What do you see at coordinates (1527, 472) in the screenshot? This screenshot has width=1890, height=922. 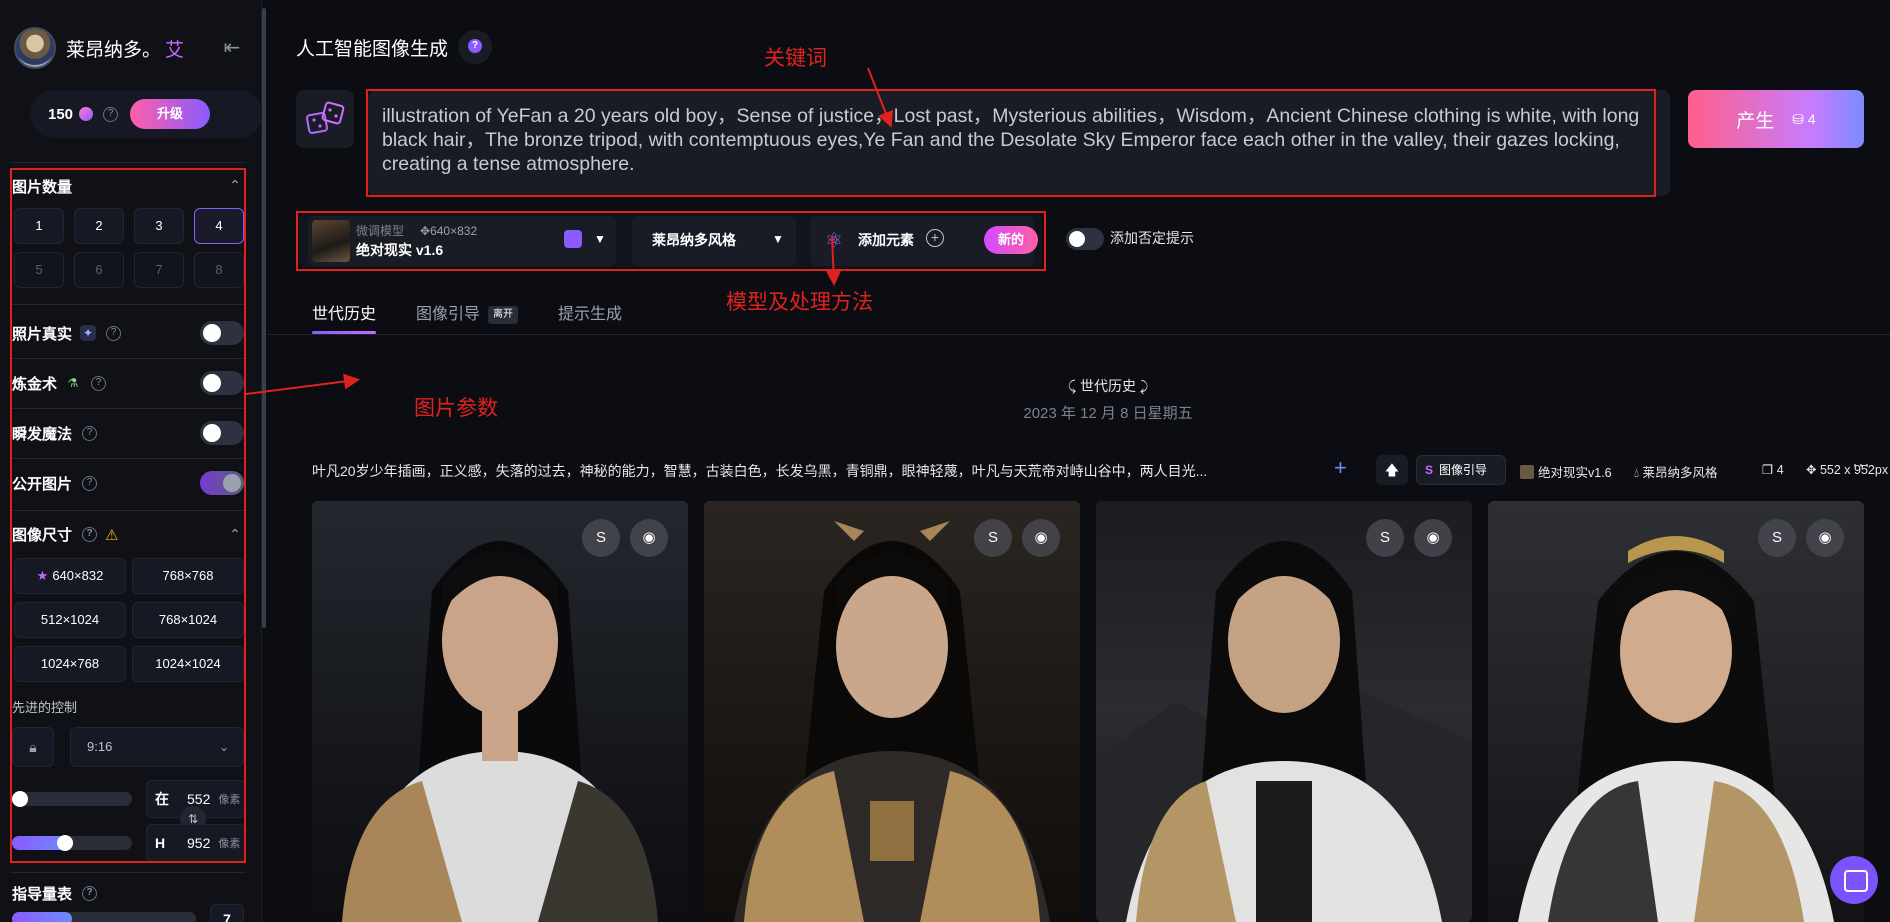 I see `model-thumbnail-icon` at bounding box center [1527, 472].